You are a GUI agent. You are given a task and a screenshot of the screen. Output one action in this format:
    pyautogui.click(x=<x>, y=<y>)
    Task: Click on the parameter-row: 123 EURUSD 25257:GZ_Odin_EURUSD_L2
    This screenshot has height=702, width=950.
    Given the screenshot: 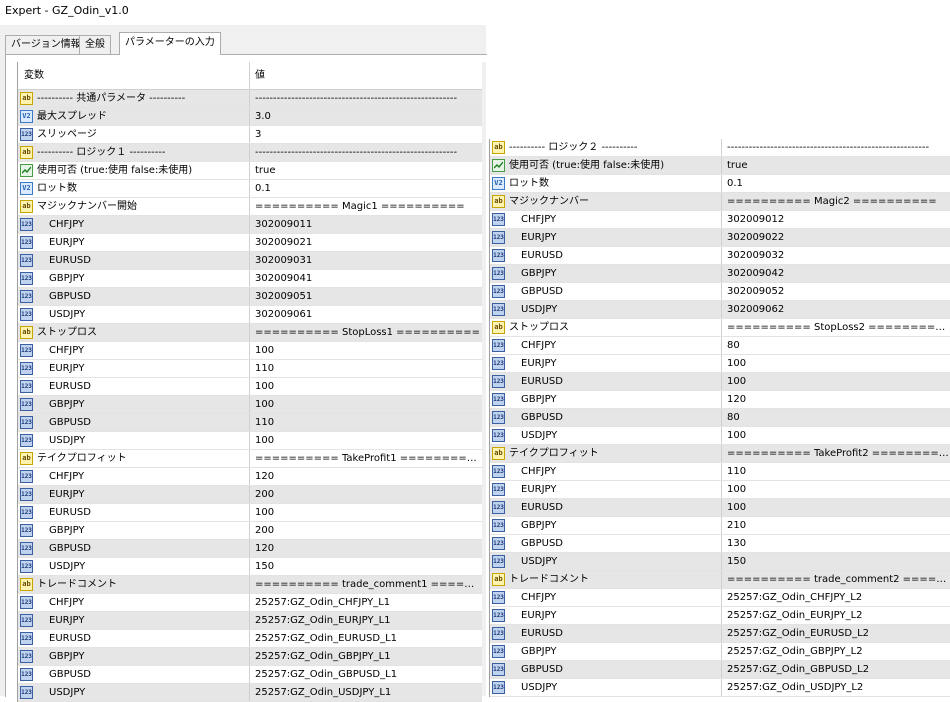 What is the action you would take?
    pyautogui.click(x=720, y=634)
    